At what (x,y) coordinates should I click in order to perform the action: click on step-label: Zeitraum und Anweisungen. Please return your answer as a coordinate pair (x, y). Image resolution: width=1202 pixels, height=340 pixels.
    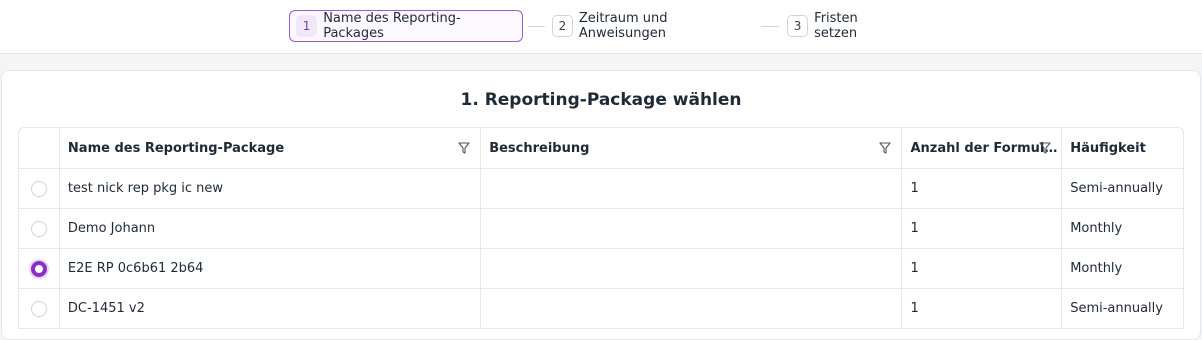
    Looking at the image, I should click on (623, 26).